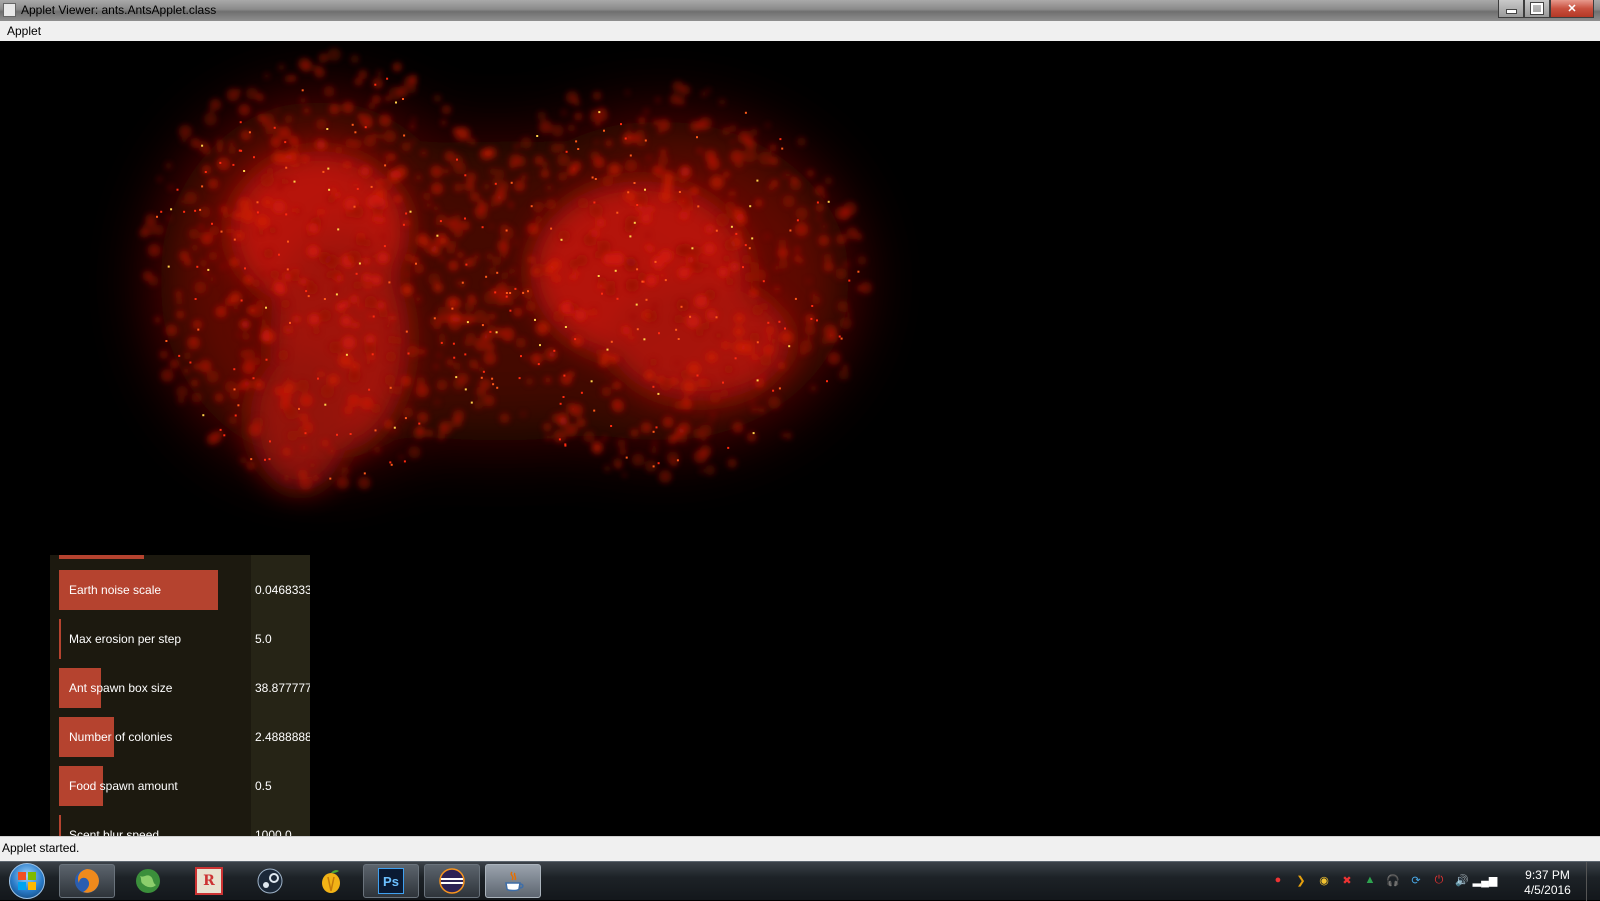  What do you see at coordinates (331, 881) in the screenshot?
I see `taskbar-fl-studio` at bounding box center [331, 881].